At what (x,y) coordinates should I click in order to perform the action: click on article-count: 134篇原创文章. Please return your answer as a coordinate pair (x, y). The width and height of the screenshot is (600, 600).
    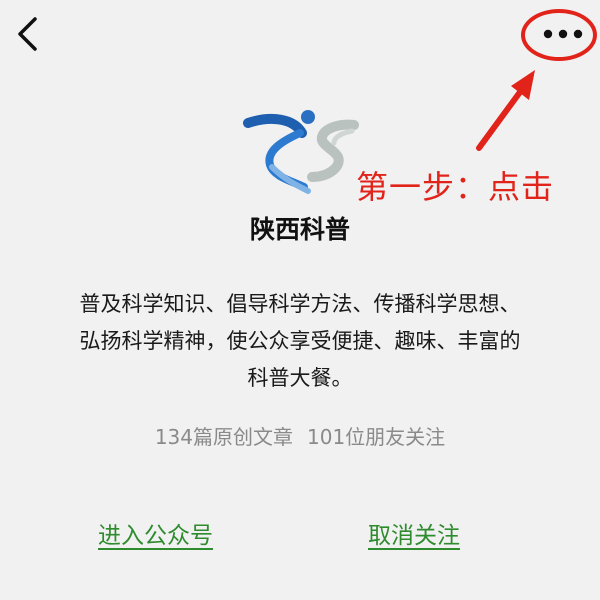
    Looking at the image, I should click on (223, 437).